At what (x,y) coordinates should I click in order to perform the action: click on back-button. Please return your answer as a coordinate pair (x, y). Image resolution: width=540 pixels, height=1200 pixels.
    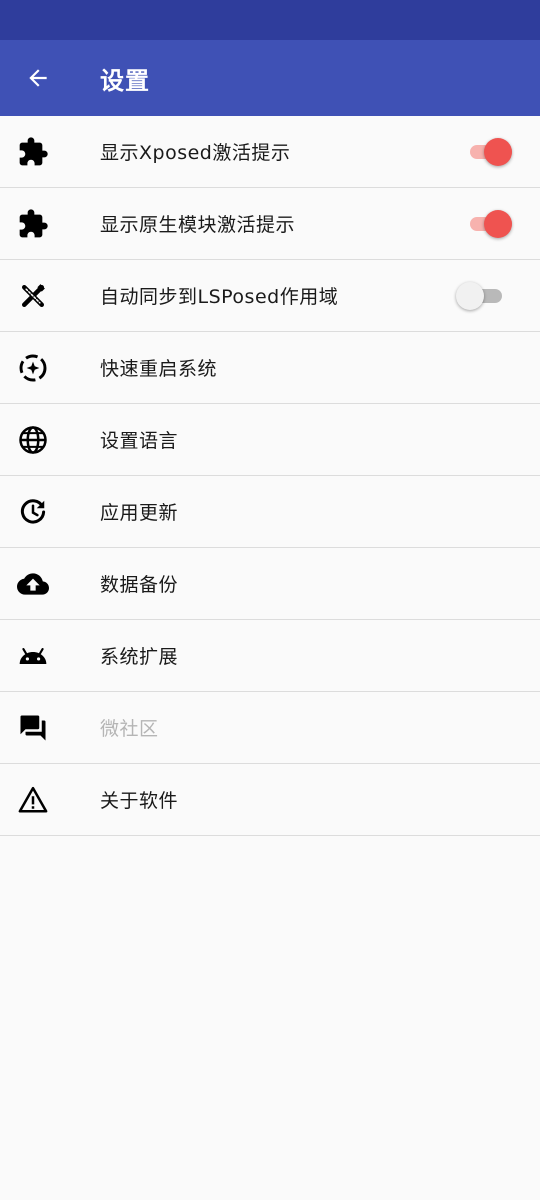
    Looking at the image, I should click on (38, 78).